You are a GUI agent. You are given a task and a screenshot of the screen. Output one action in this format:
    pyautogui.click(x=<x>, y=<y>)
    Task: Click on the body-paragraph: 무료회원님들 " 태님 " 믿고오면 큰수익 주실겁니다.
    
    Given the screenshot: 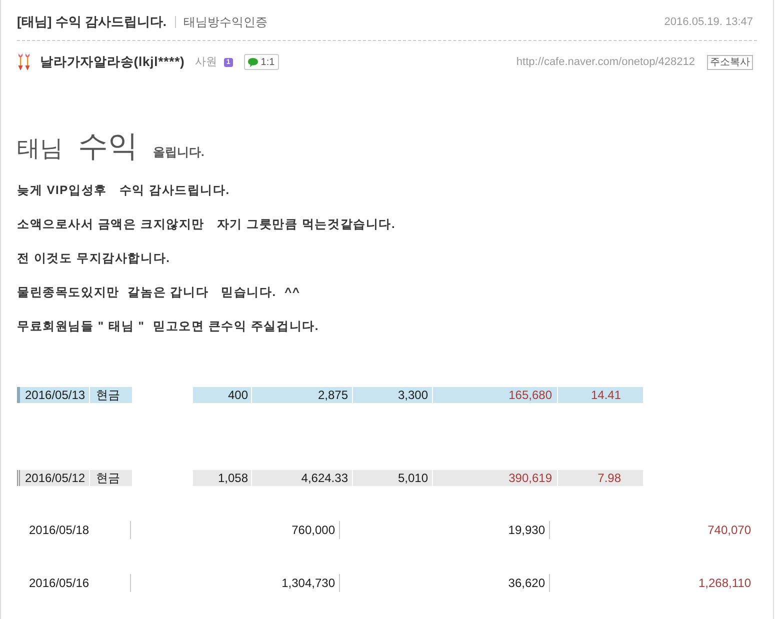 What is the action you would take?
    pyautogui.click(x=168, y=326)
    